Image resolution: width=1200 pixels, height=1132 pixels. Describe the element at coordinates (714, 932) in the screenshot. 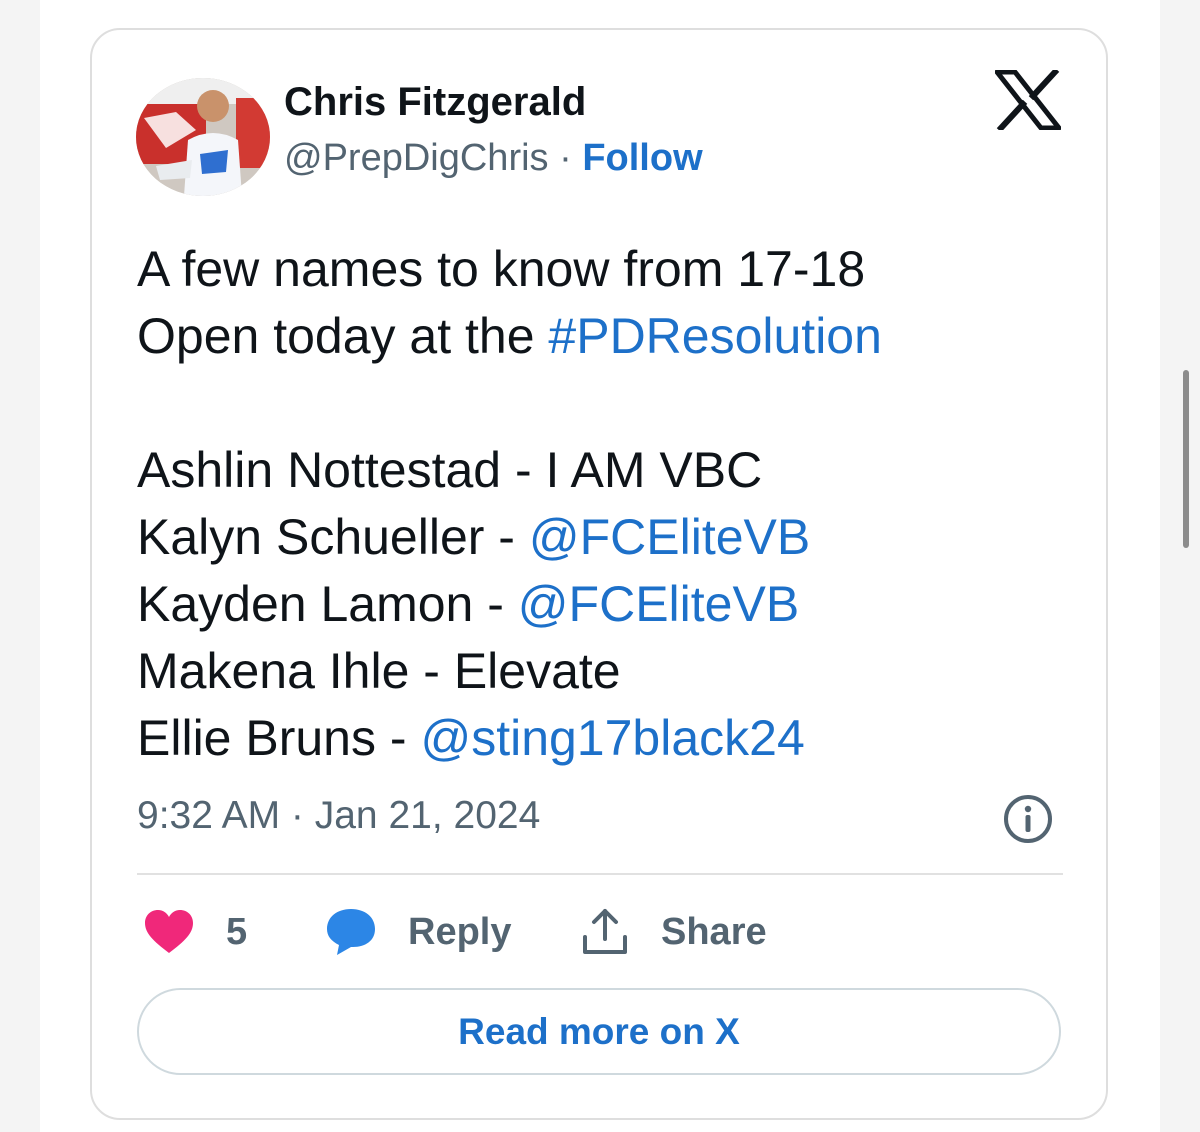

I see `share-button: Share` at that location.